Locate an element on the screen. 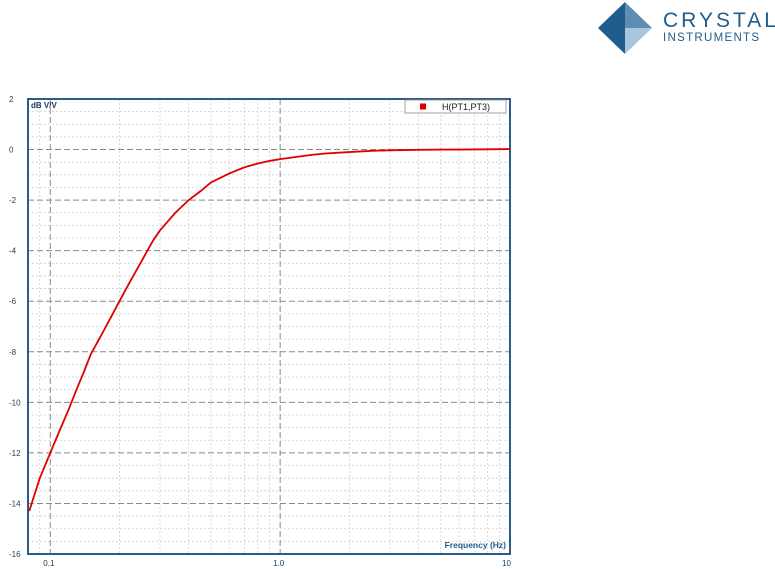 This screenshot has width=775, height=569. y-tick-label: -8 is located at coordinates (13, 352).